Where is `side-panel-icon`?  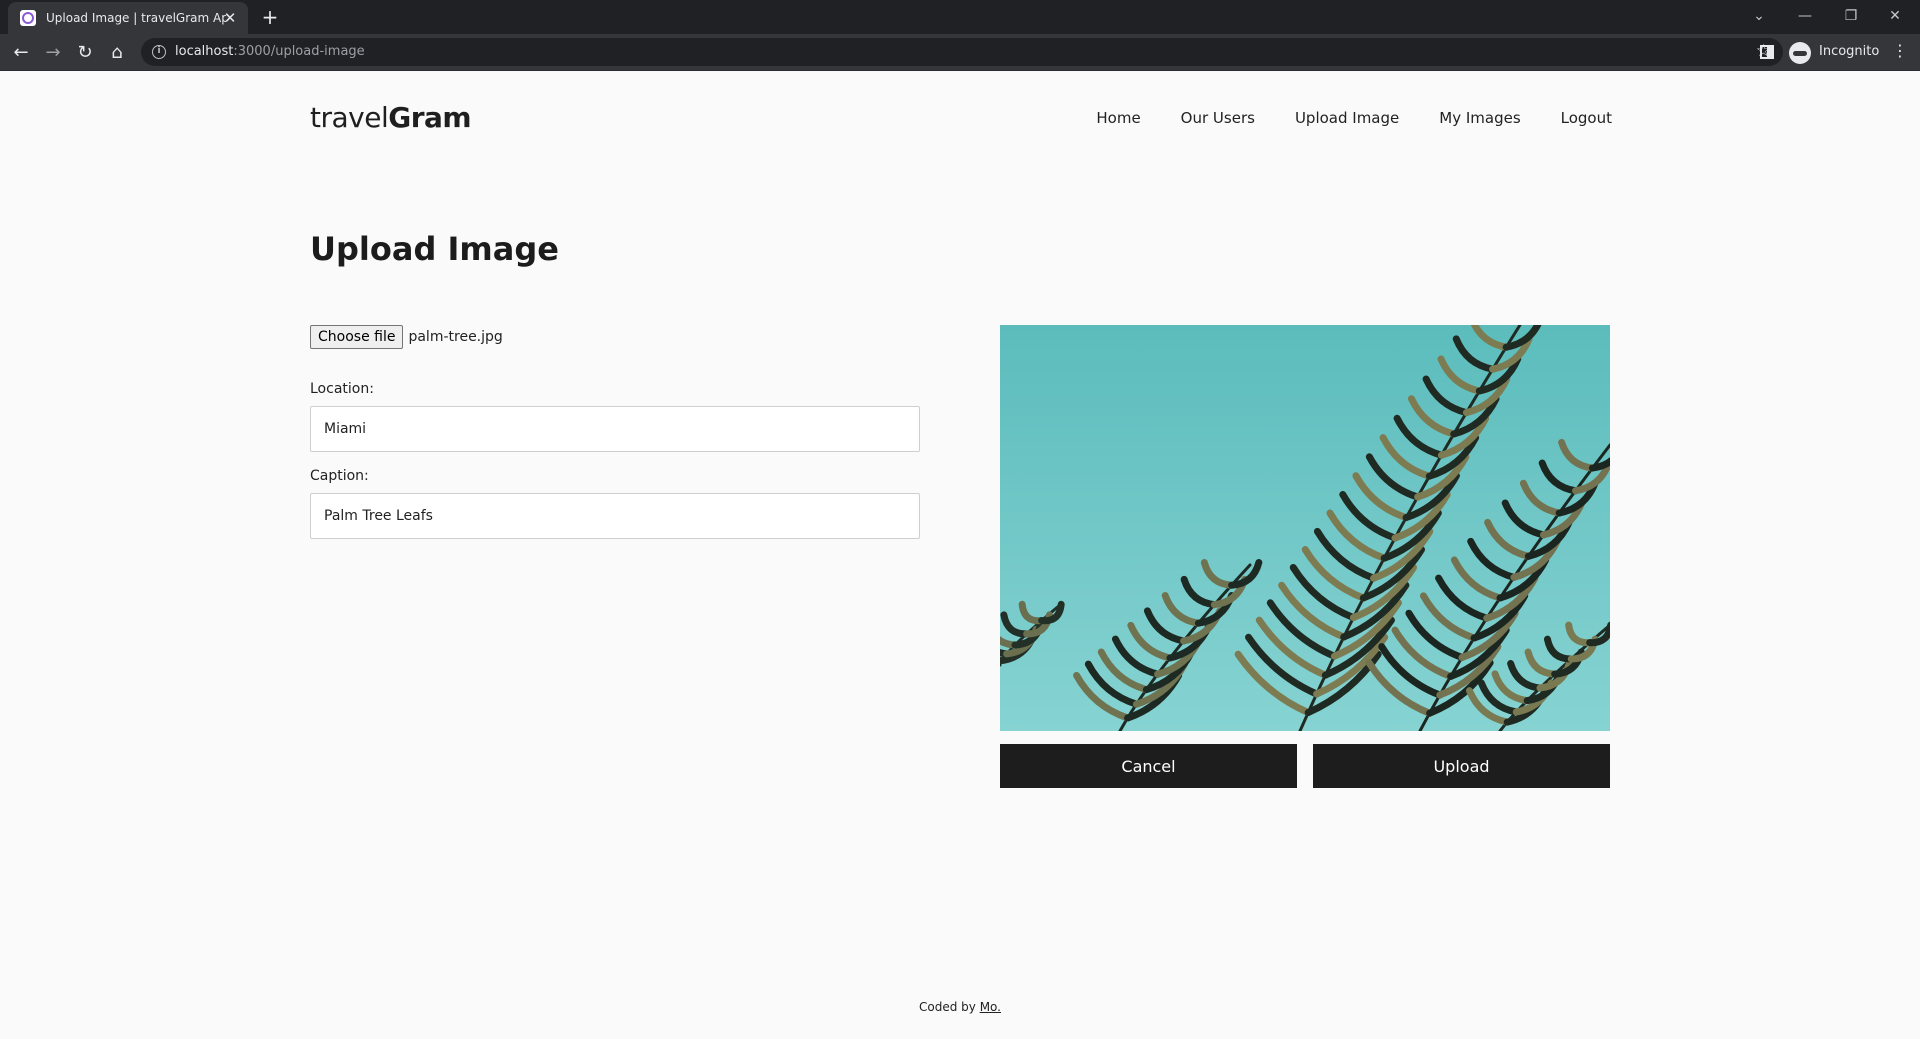 side-panel-icon is located at coordinates (1767, 52).